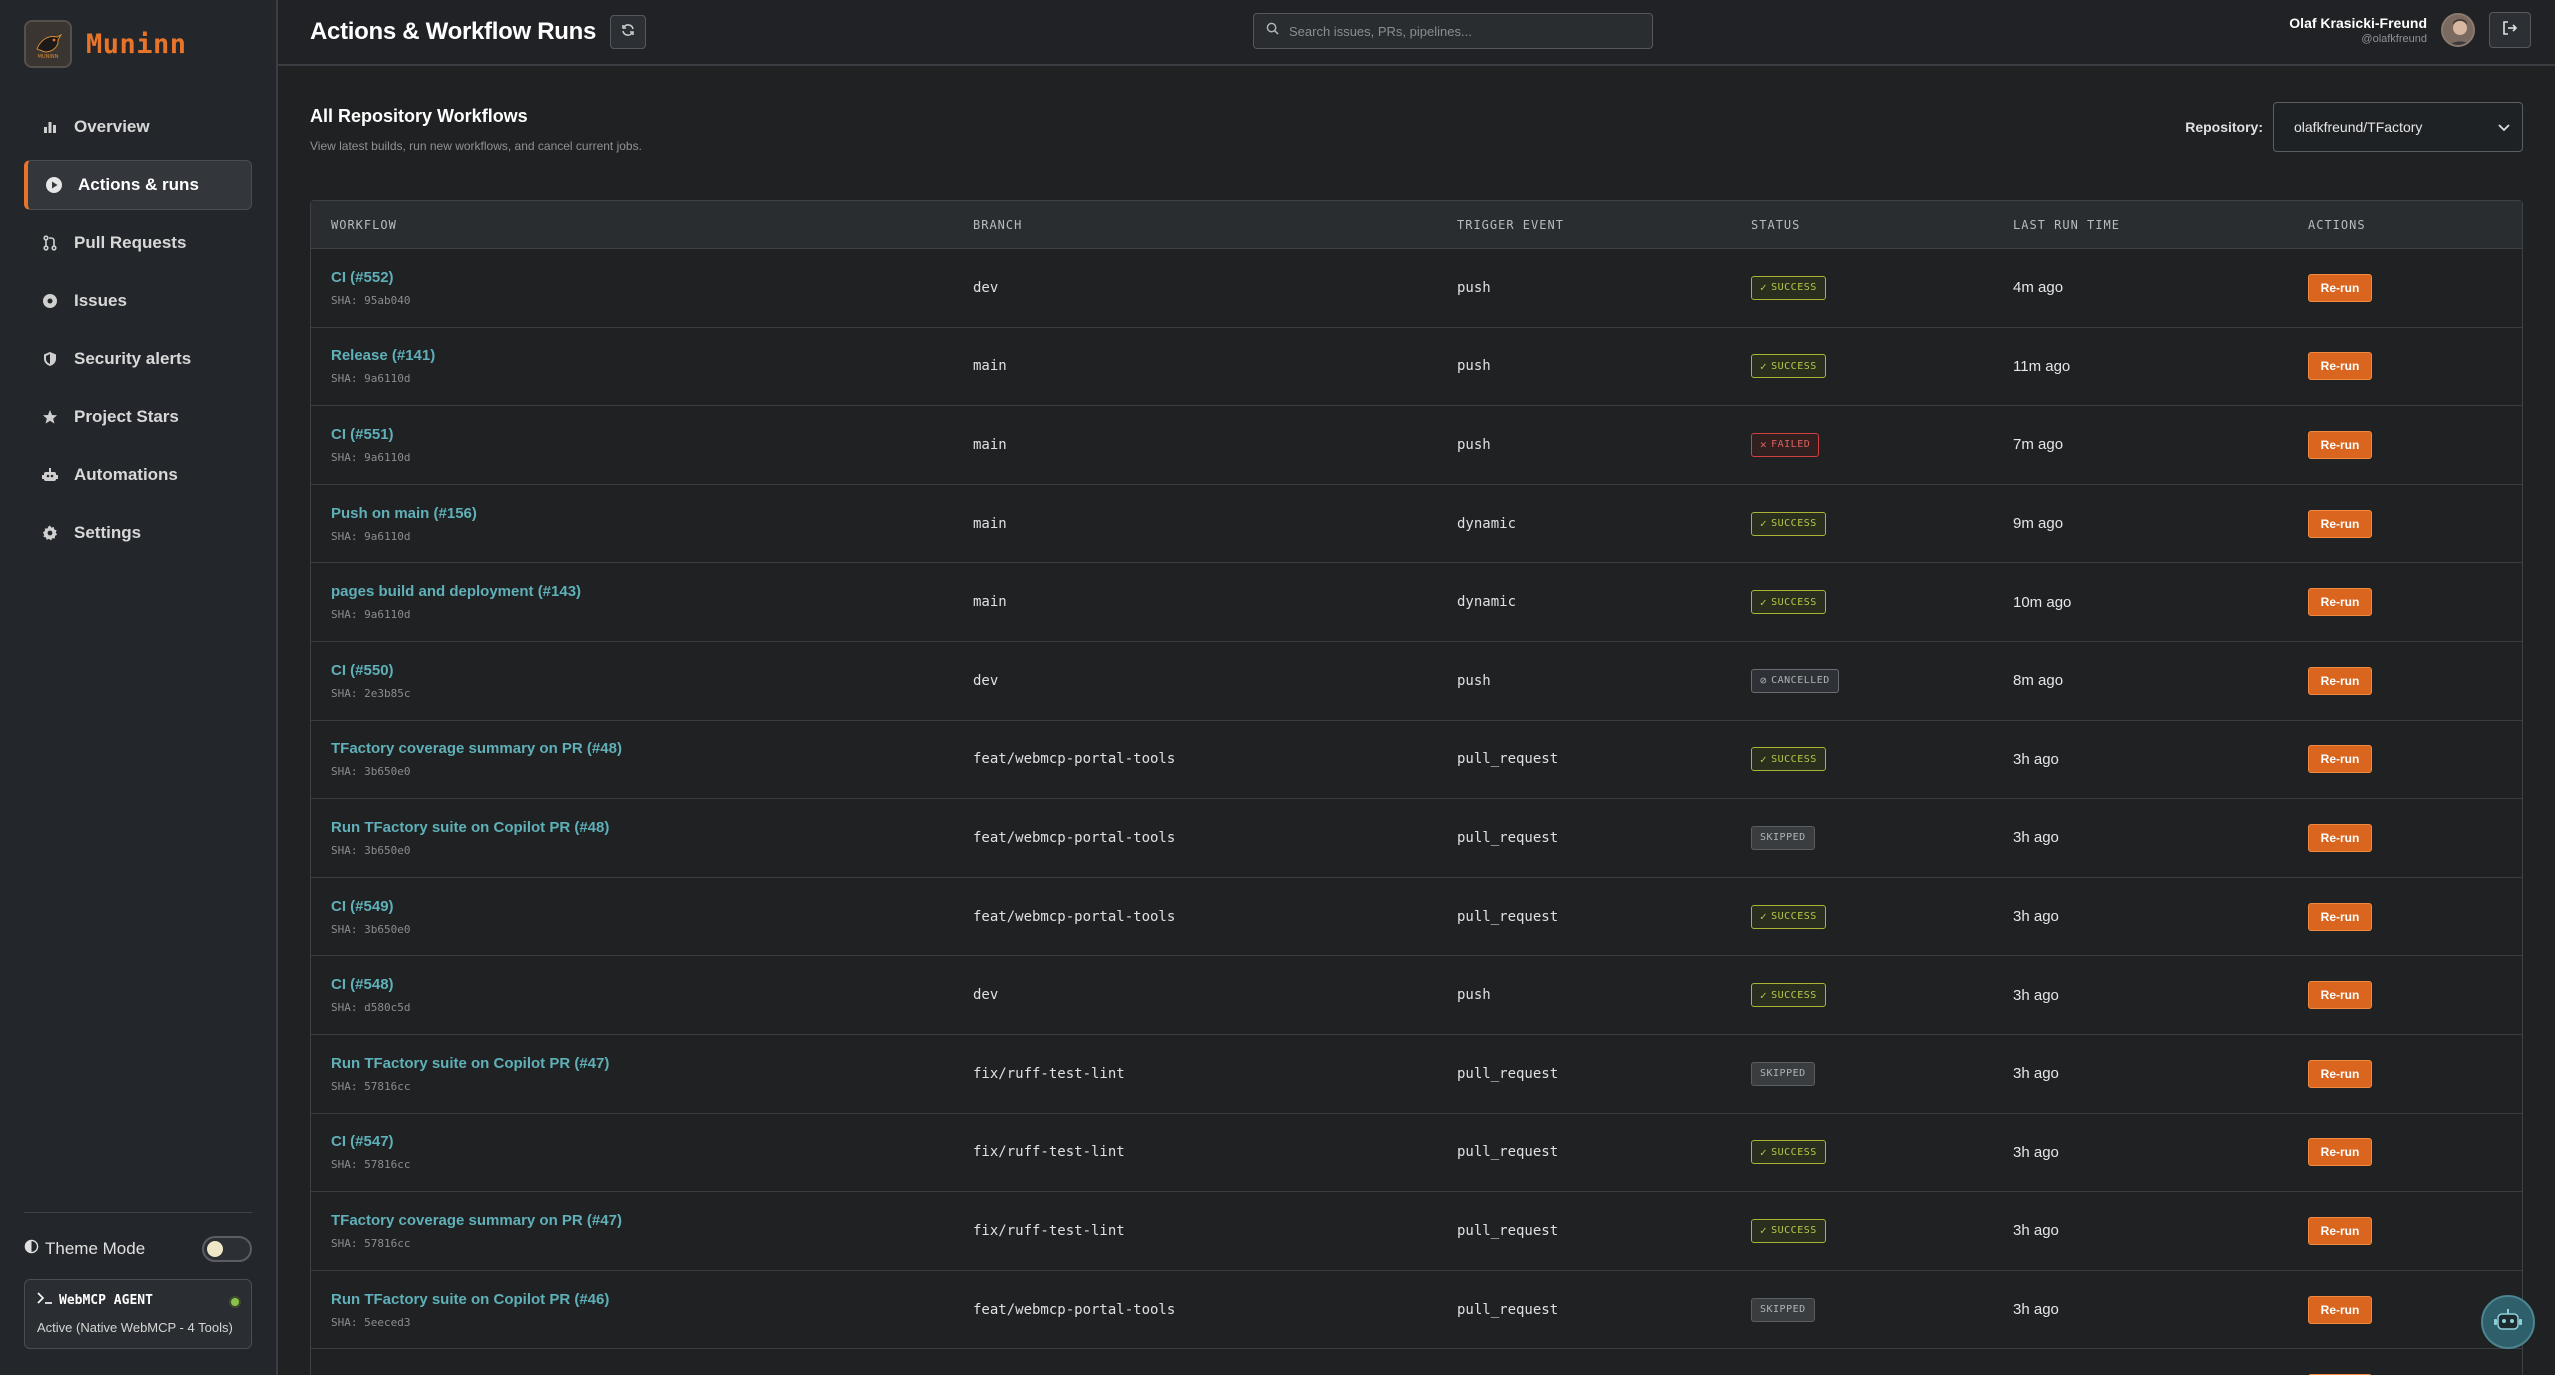 The image size is (2555, 1375). Describe the element at coordinates (642, 681) in the screenshot. I see `workflow-cell: CI (#550) SHA: 2e3b85c` at that location.